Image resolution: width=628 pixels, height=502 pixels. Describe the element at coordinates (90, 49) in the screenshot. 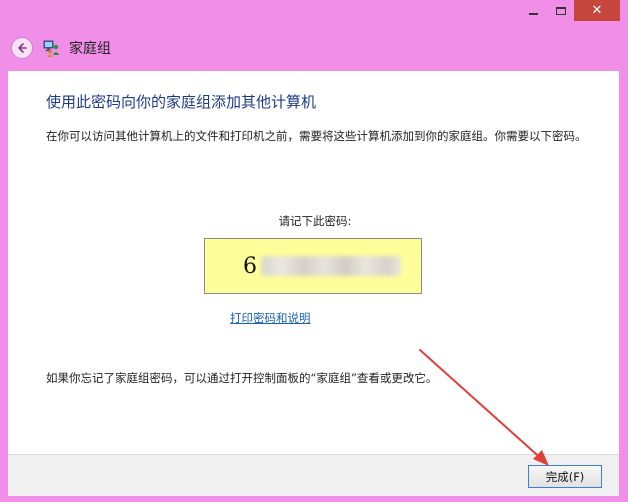

I see `window-title: 家庭组` at that location.